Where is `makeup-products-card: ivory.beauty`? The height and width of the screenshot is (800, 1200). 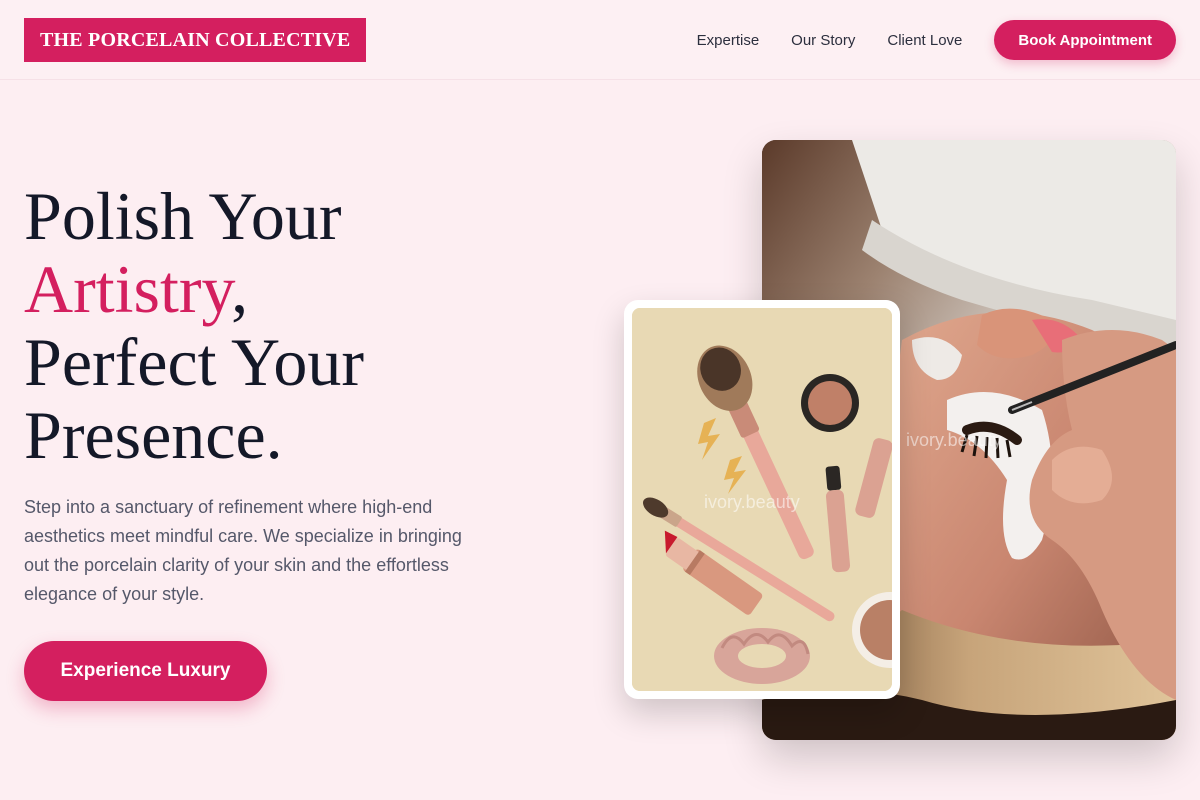 makeup-products-card: ivory.beauty is located at coordinates (762, 499).